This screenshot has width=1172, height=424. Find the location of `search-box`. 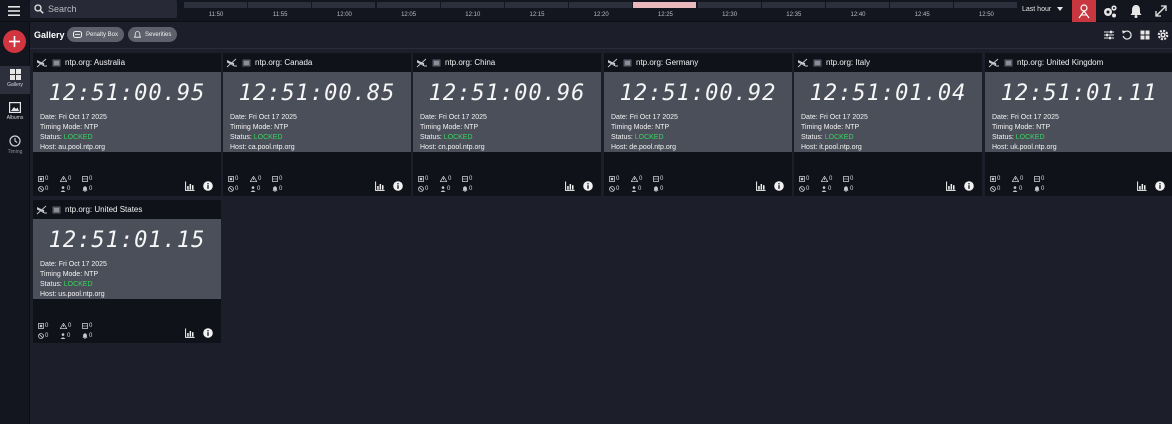

search-box is located at coordinates (103, 9).